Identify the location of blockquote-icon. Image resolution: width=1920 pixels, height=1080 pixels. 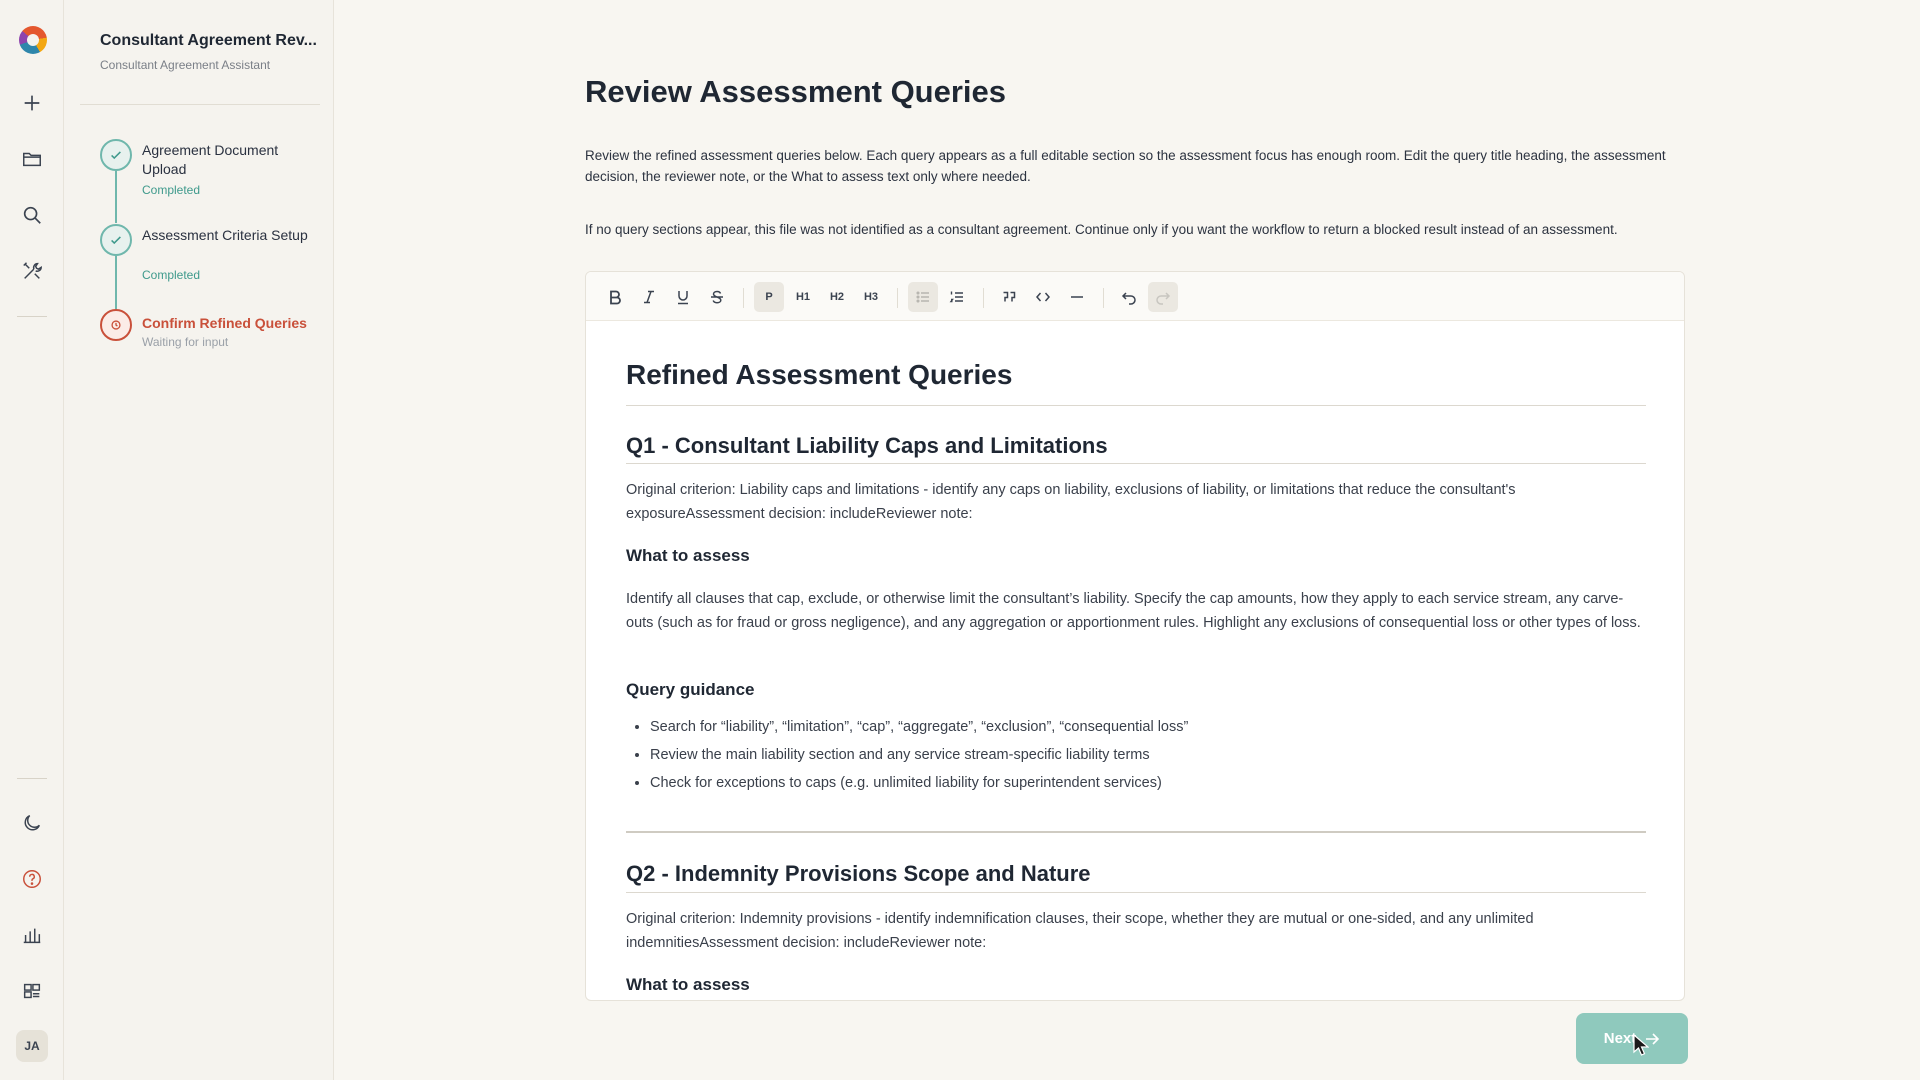
(1009, 297).